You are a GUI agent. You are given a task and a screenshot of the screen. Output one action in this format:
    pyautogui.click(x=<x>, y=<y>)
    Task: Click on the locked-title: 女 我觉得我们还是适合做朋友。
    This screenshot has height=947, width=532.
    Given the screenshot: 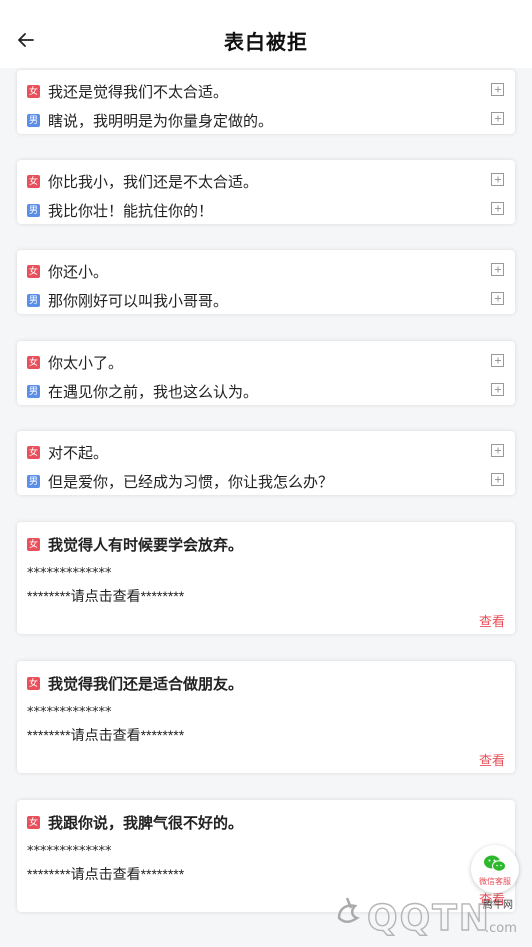 What is the action you would take?
    pyautogui.click(x=135, y=683)
    